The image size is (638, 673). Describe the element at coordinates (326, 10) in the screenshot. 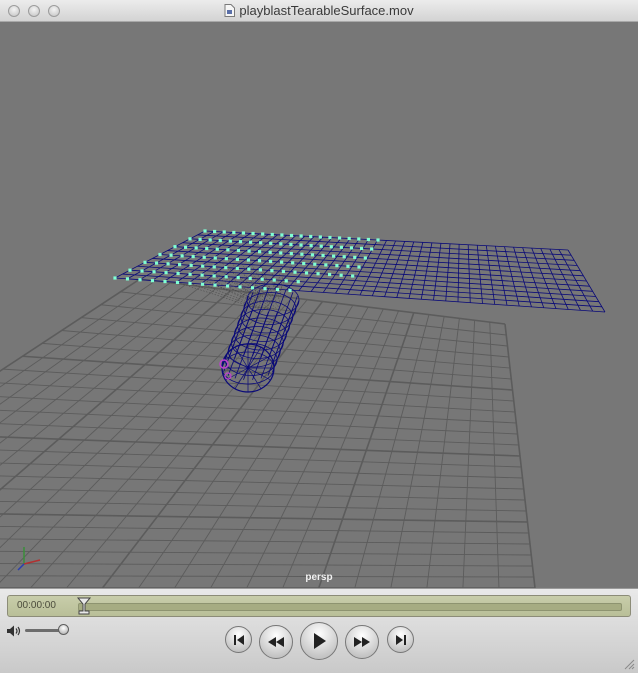

I see `window-title-text: playblastTearableSurface.mov` at that location.